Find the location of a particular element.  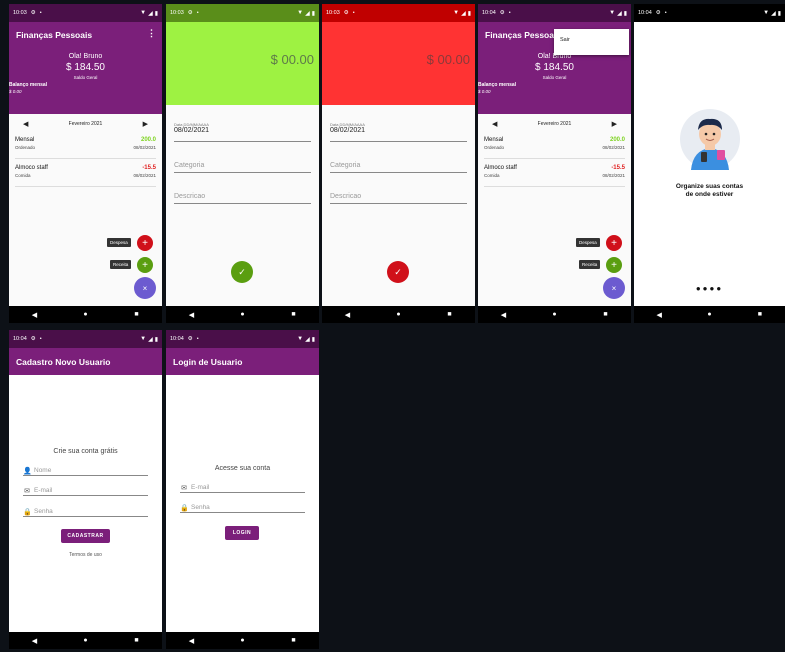

status-time: 10:03 is located at coordinates (20, 13).